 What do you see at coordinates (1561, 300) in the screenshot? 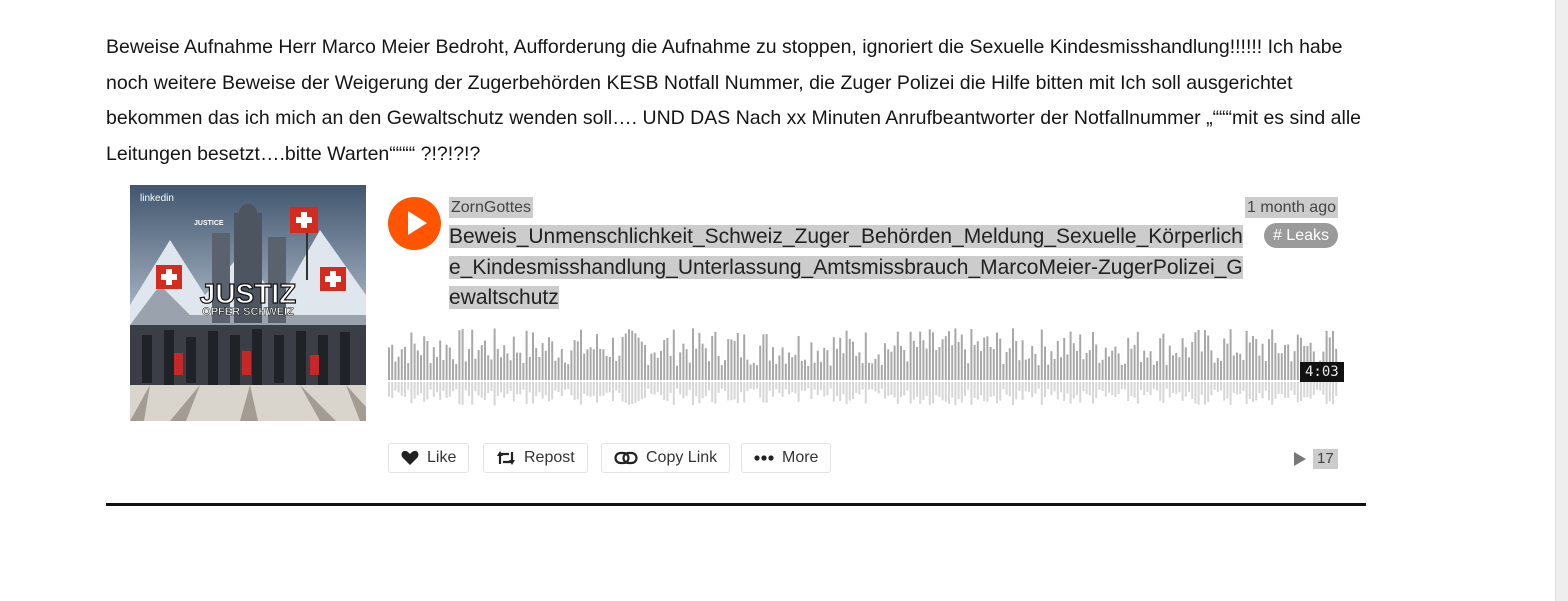
I see `page-scrollbar` at bounding box center [1561, 300].